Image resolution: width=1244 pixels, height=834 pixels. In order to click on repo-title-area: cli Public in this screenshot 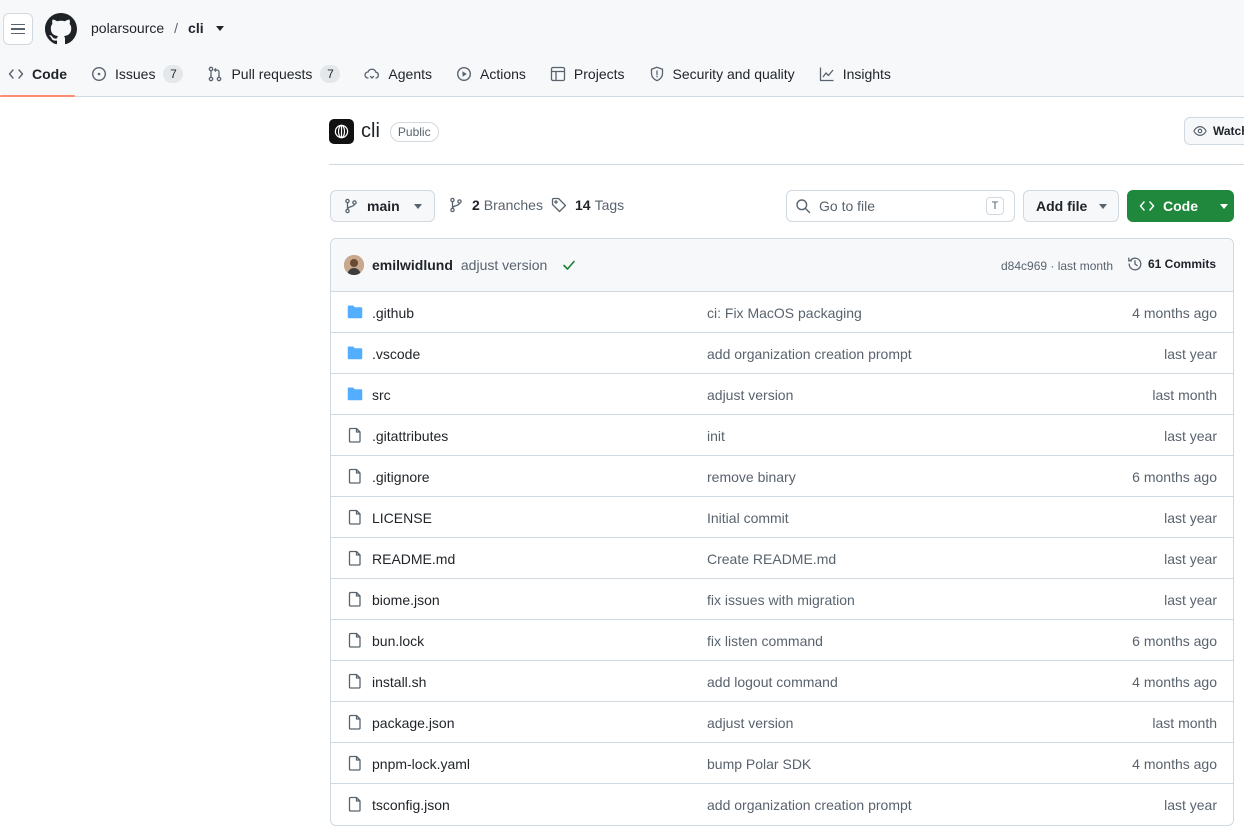, I will do `click(384, 131)`.